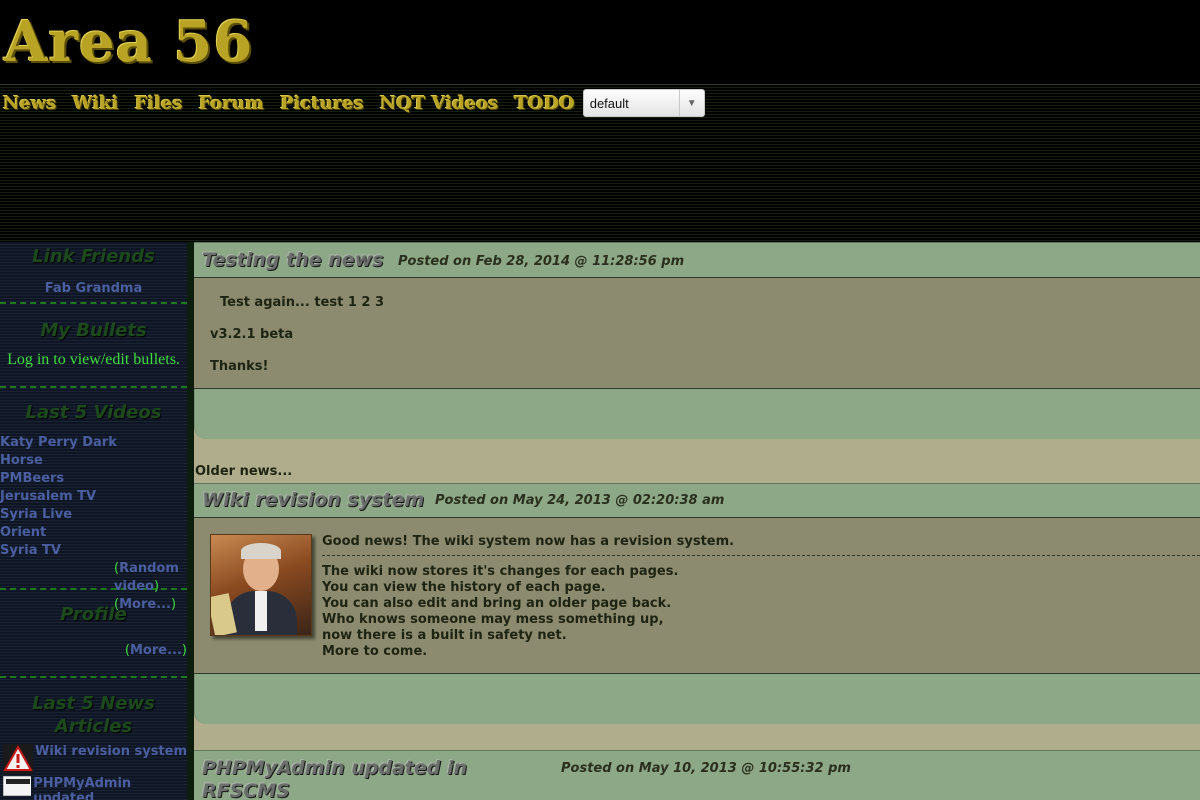 The width and height of the screenshot is (1200, 800). I want to click on post-line: Test again... test 1 2 3, so click(302, 302).